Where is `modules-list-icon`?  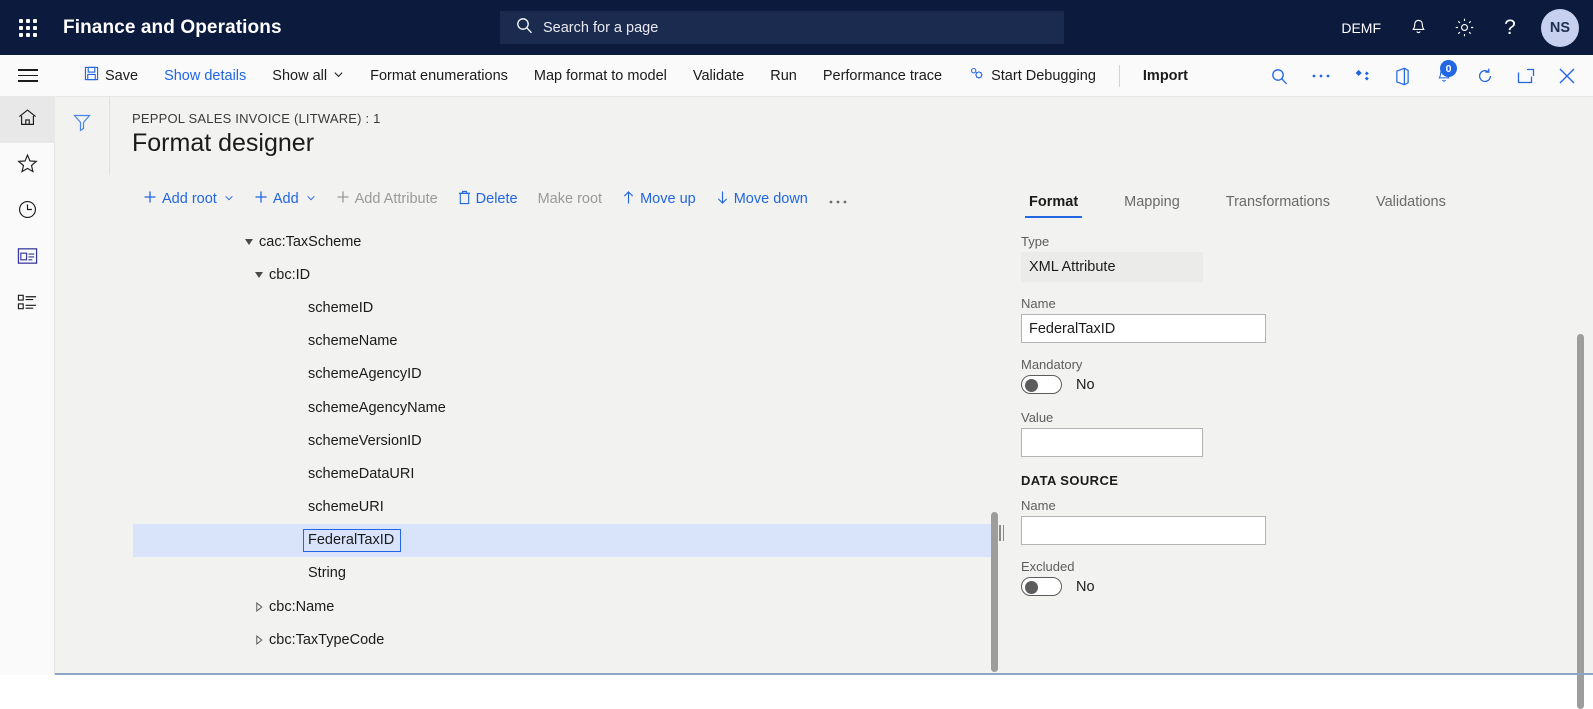
modules-list-icon is located at coordinates (27, 304).